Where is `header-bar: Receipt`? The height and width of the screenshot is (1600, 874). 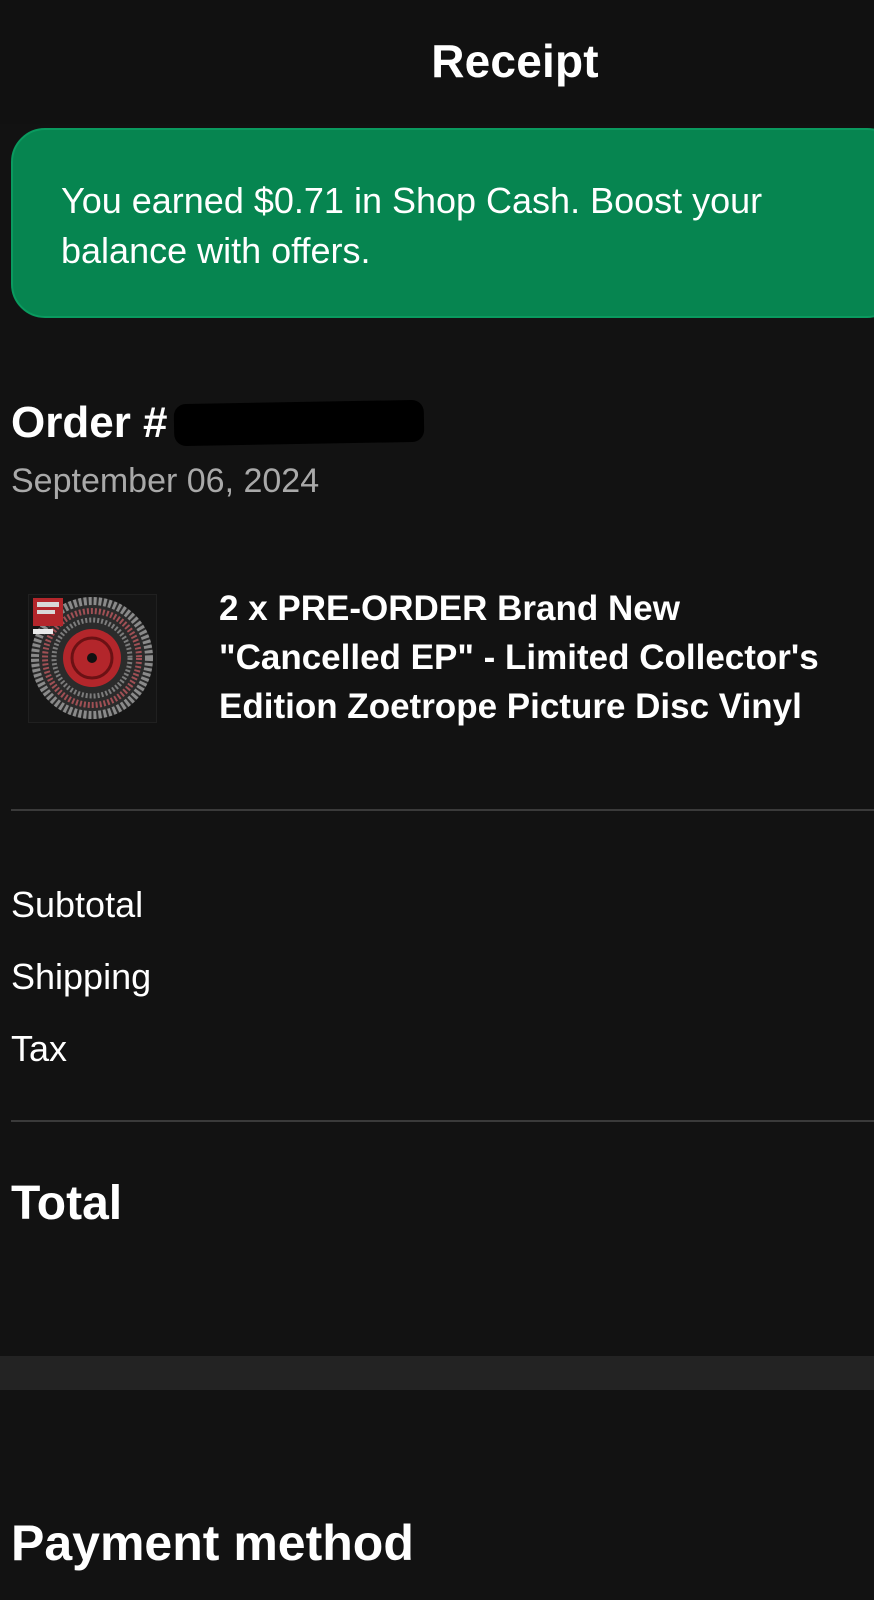
header-bar: Receipt is located at coordinates (437, 62).